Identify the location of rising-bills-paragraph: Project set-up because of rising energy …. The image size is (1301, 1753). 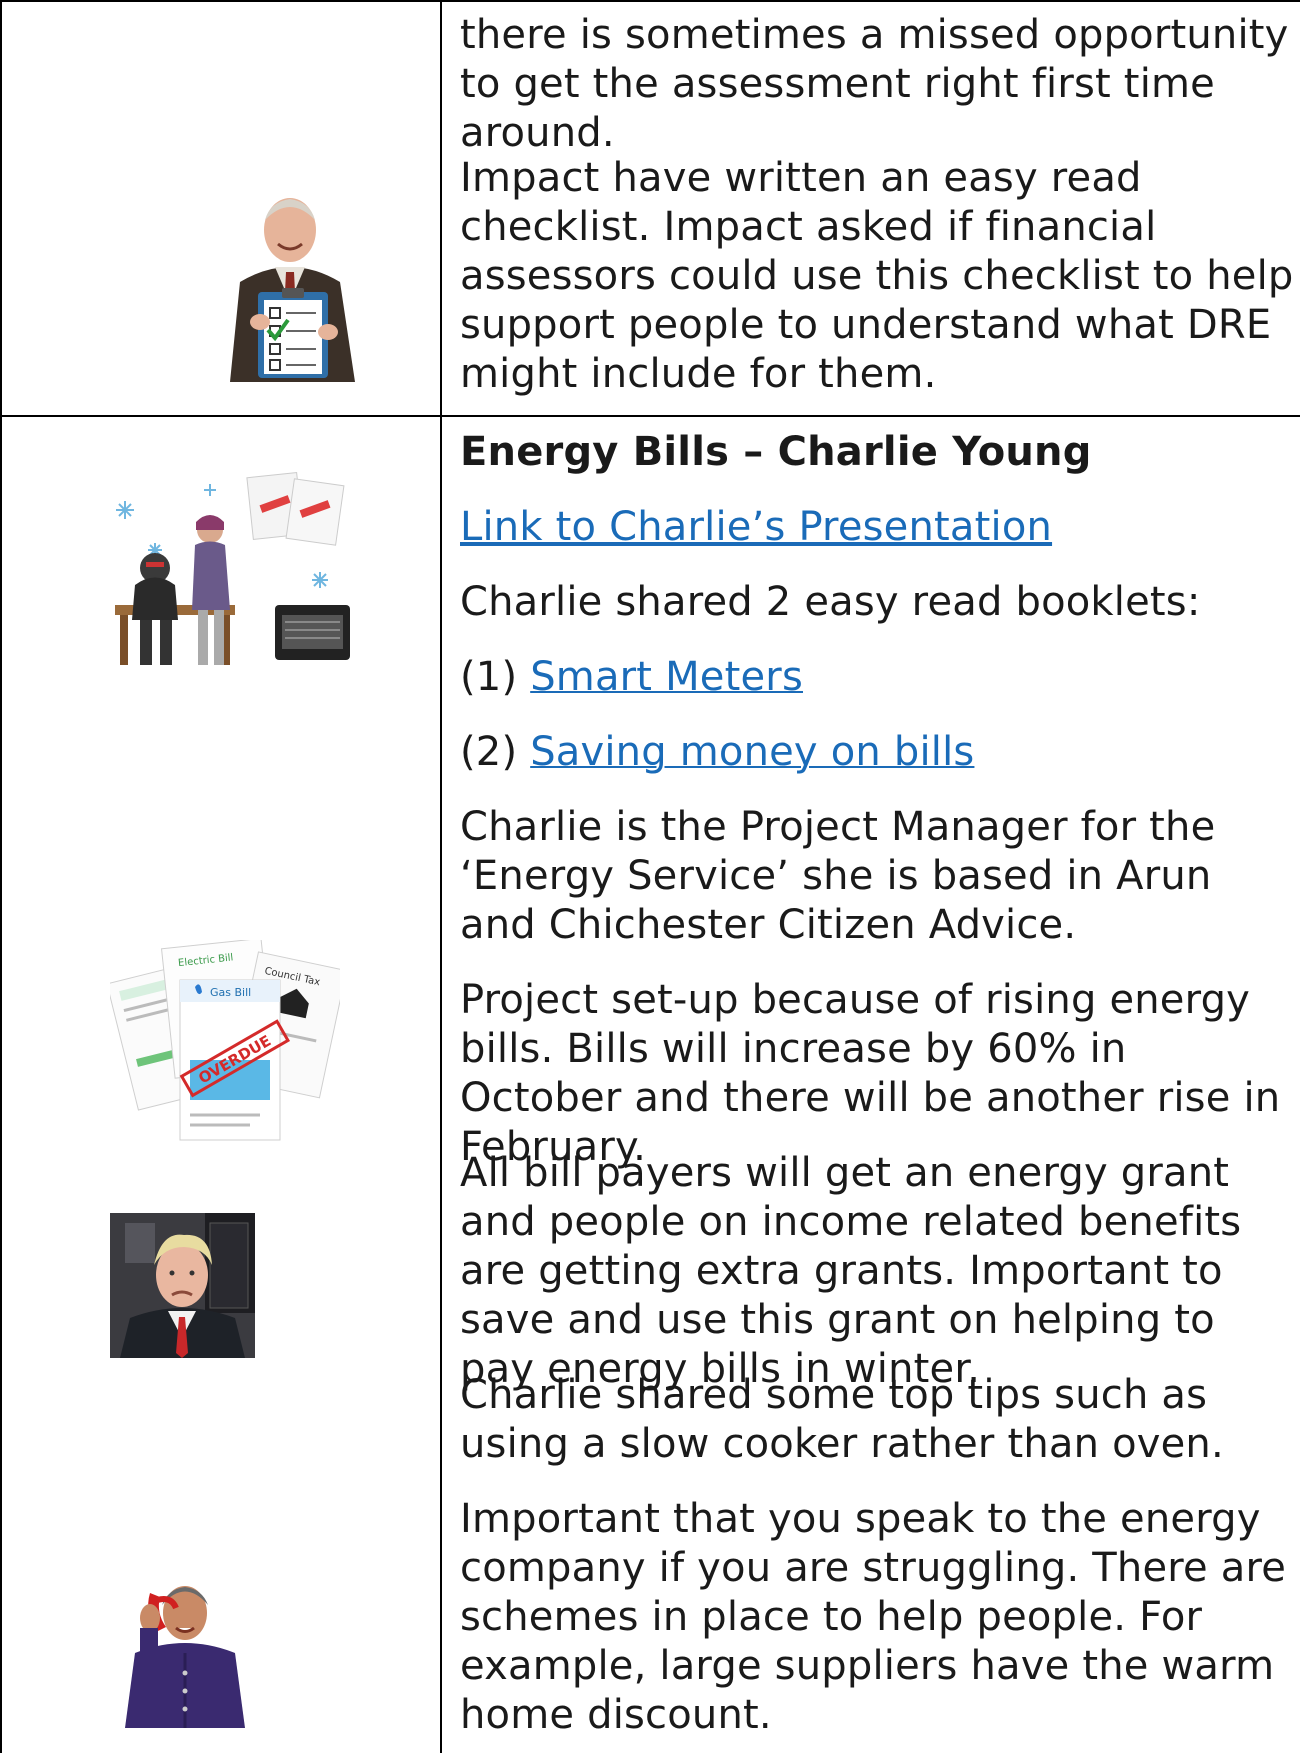
(870, 1073).